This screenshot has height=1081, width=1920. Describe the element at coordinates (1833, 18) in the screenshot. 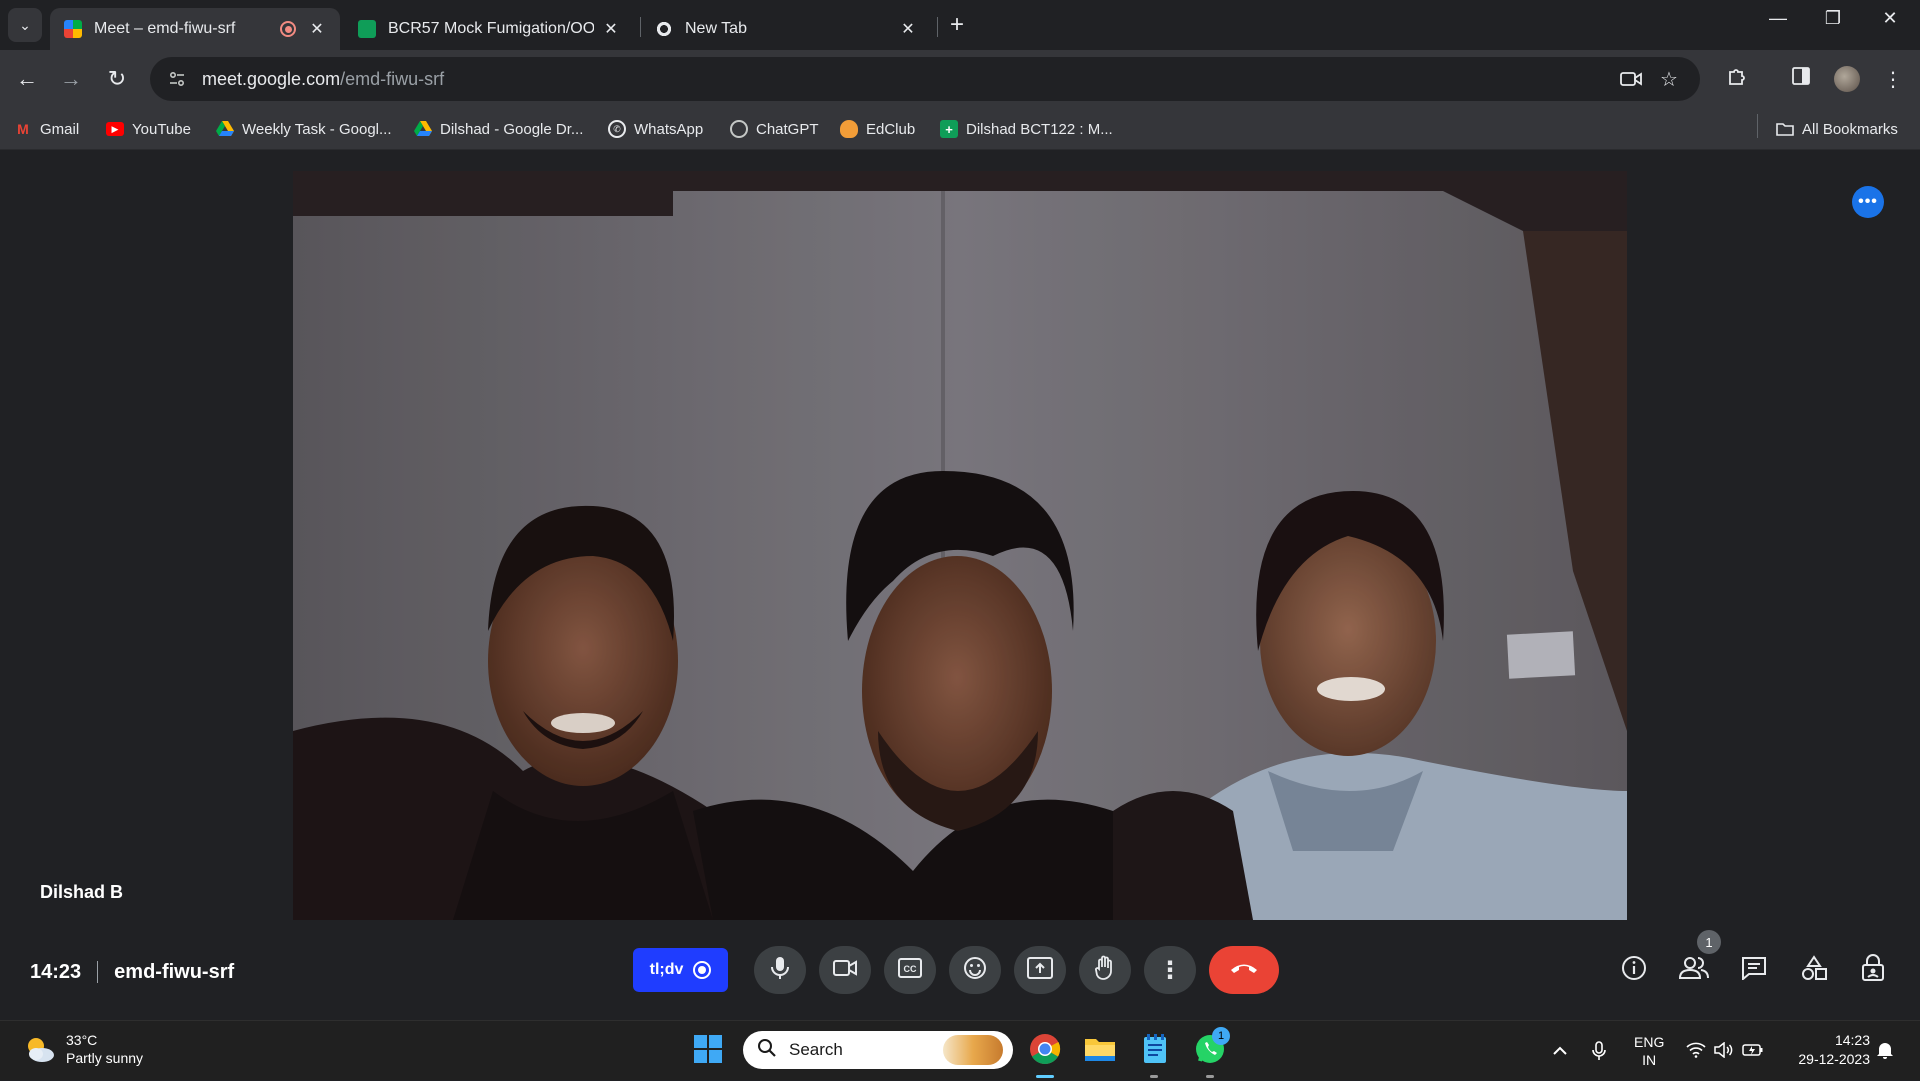

I see `restore-button: ❐` at that location.